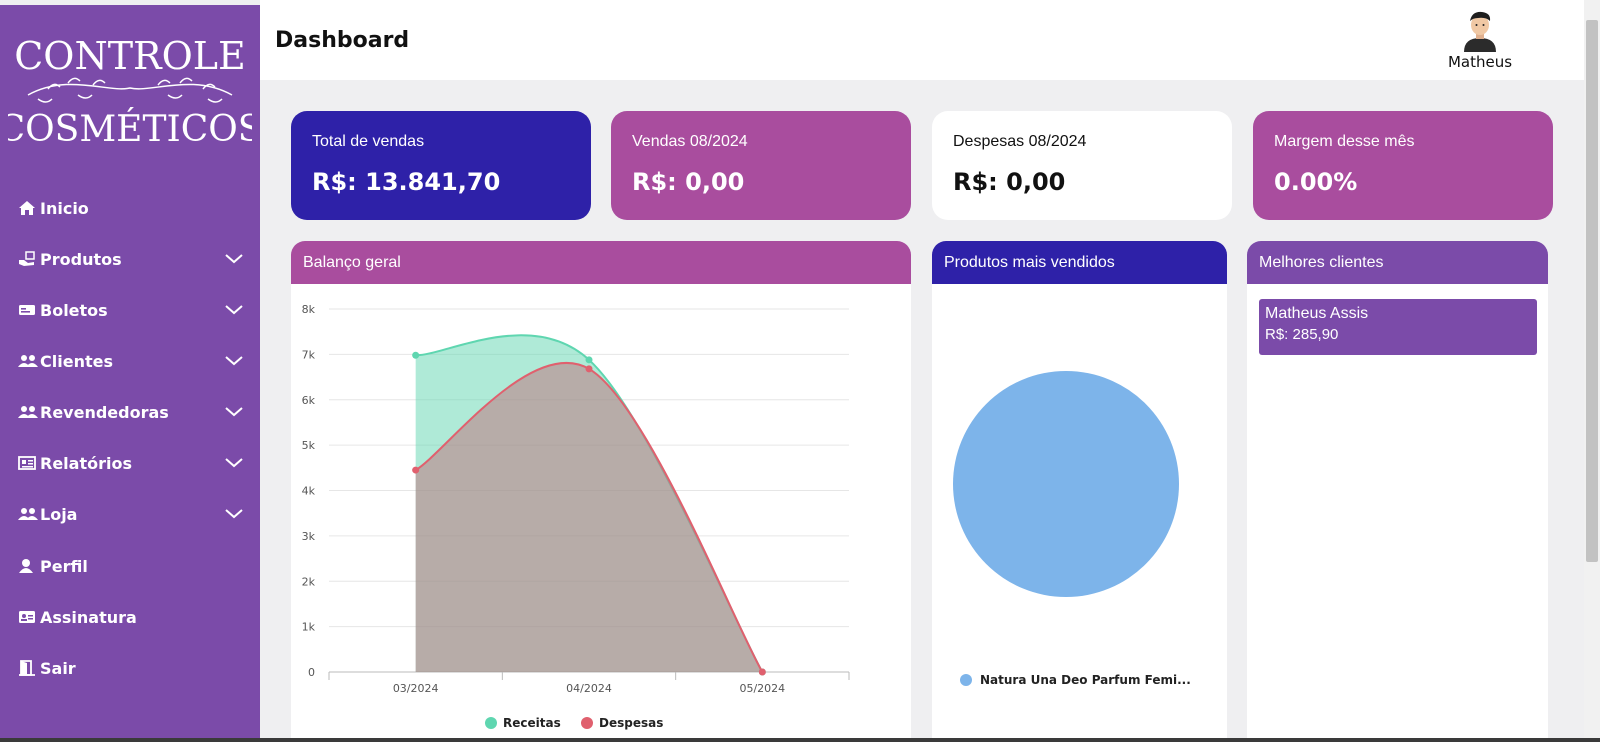 This screenshot has width=1600, height=742. I want to click on y-tick-label: 1k, so click(309, 627).